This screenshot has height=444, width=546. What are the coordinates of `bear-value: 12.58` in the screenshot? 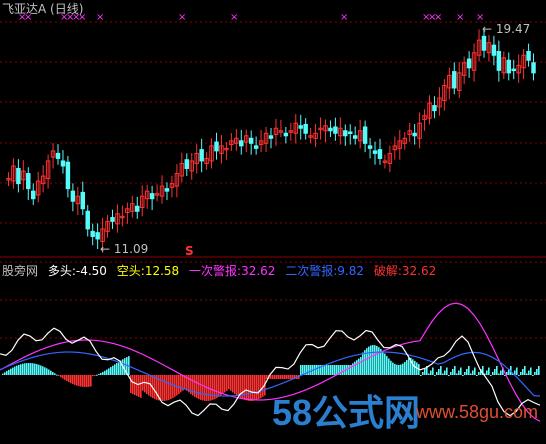 It's located at (162, 271).